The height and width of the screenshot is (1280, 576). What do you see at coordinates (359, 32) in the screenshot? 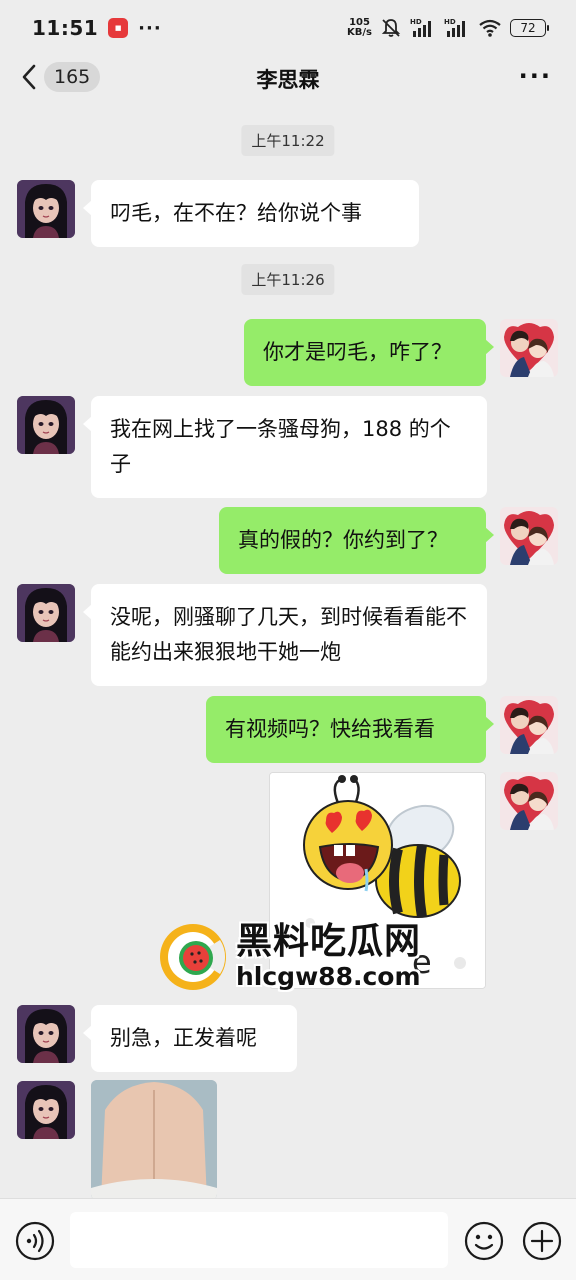
I see `network-speed-unit: KB/s` at bounding box center [359, 32].